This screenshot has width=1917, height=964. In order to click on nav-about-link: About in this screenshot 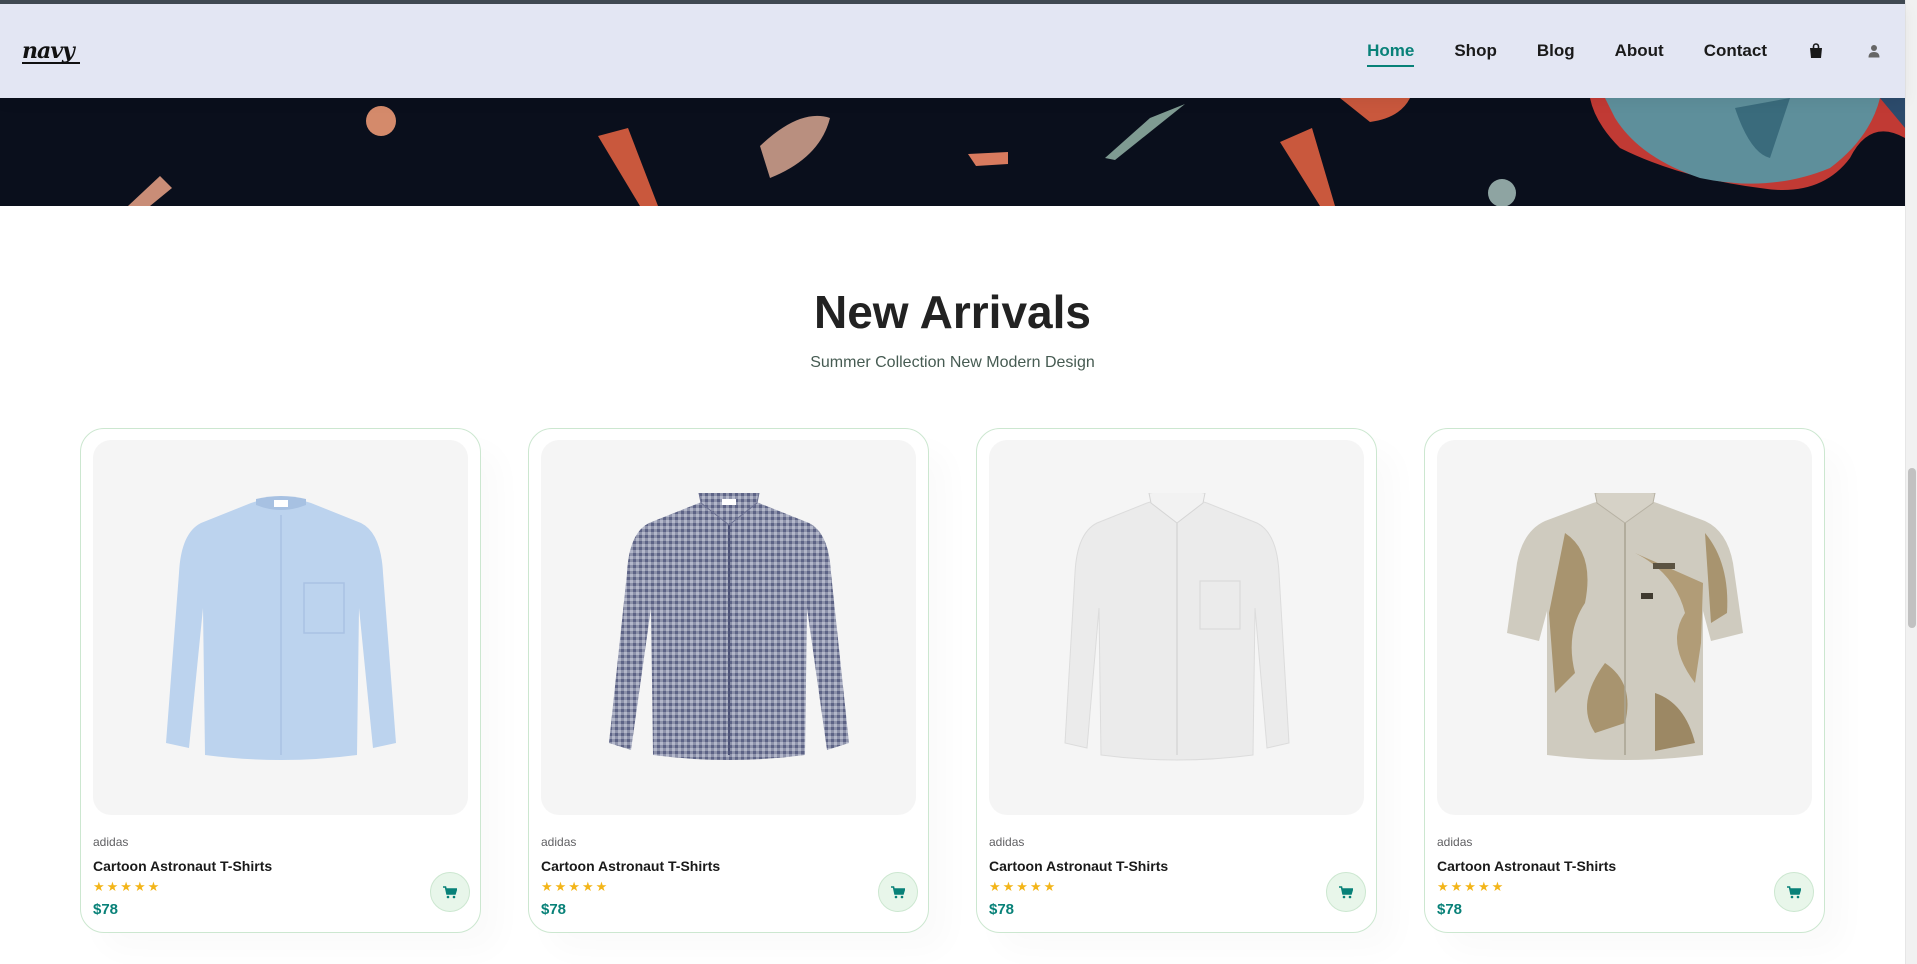, I will do `click(1639, 51)`.